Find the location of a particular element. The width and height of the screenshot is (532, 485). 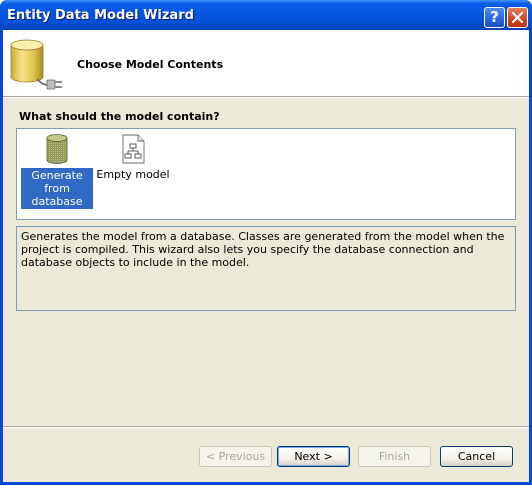

database-plug-icon is located at coordinates (37, 66).